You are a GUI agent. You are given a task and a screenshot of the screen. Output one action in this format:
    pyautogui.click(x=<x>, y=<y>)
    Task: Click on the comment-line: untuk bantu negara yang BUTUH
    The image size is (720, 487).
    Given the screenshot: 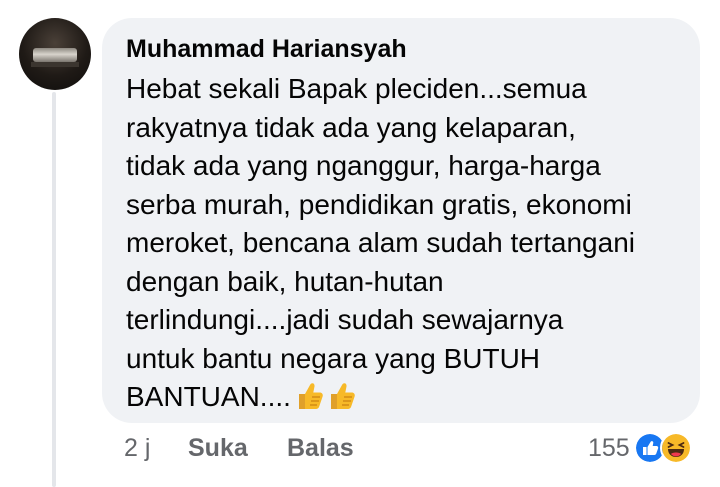 What is the action you would take?
    pyautogui.click(x=333, y=358)
    